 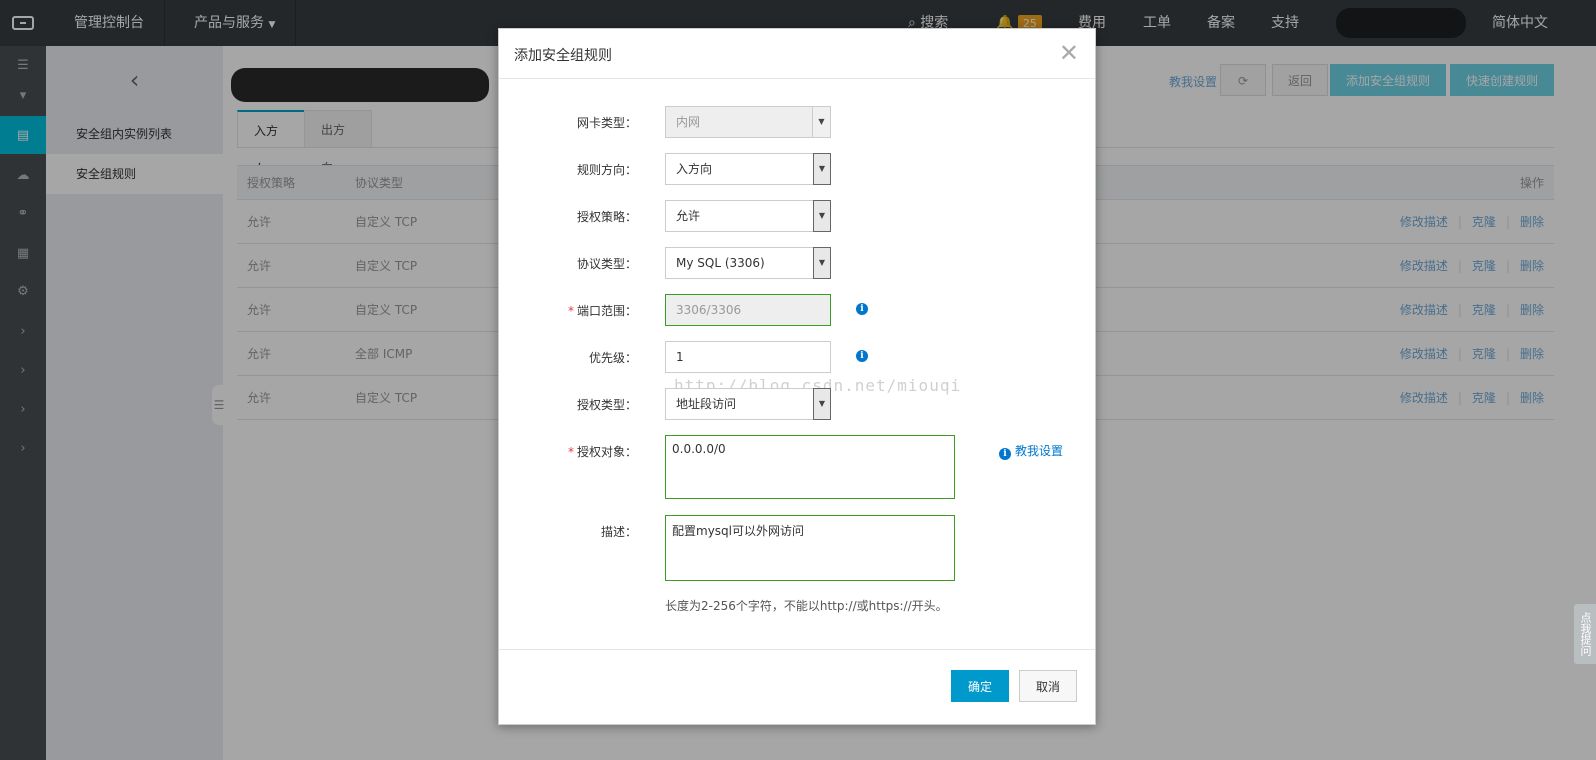 I want to click on policy-value: 允许, so click(x=688, y=216).